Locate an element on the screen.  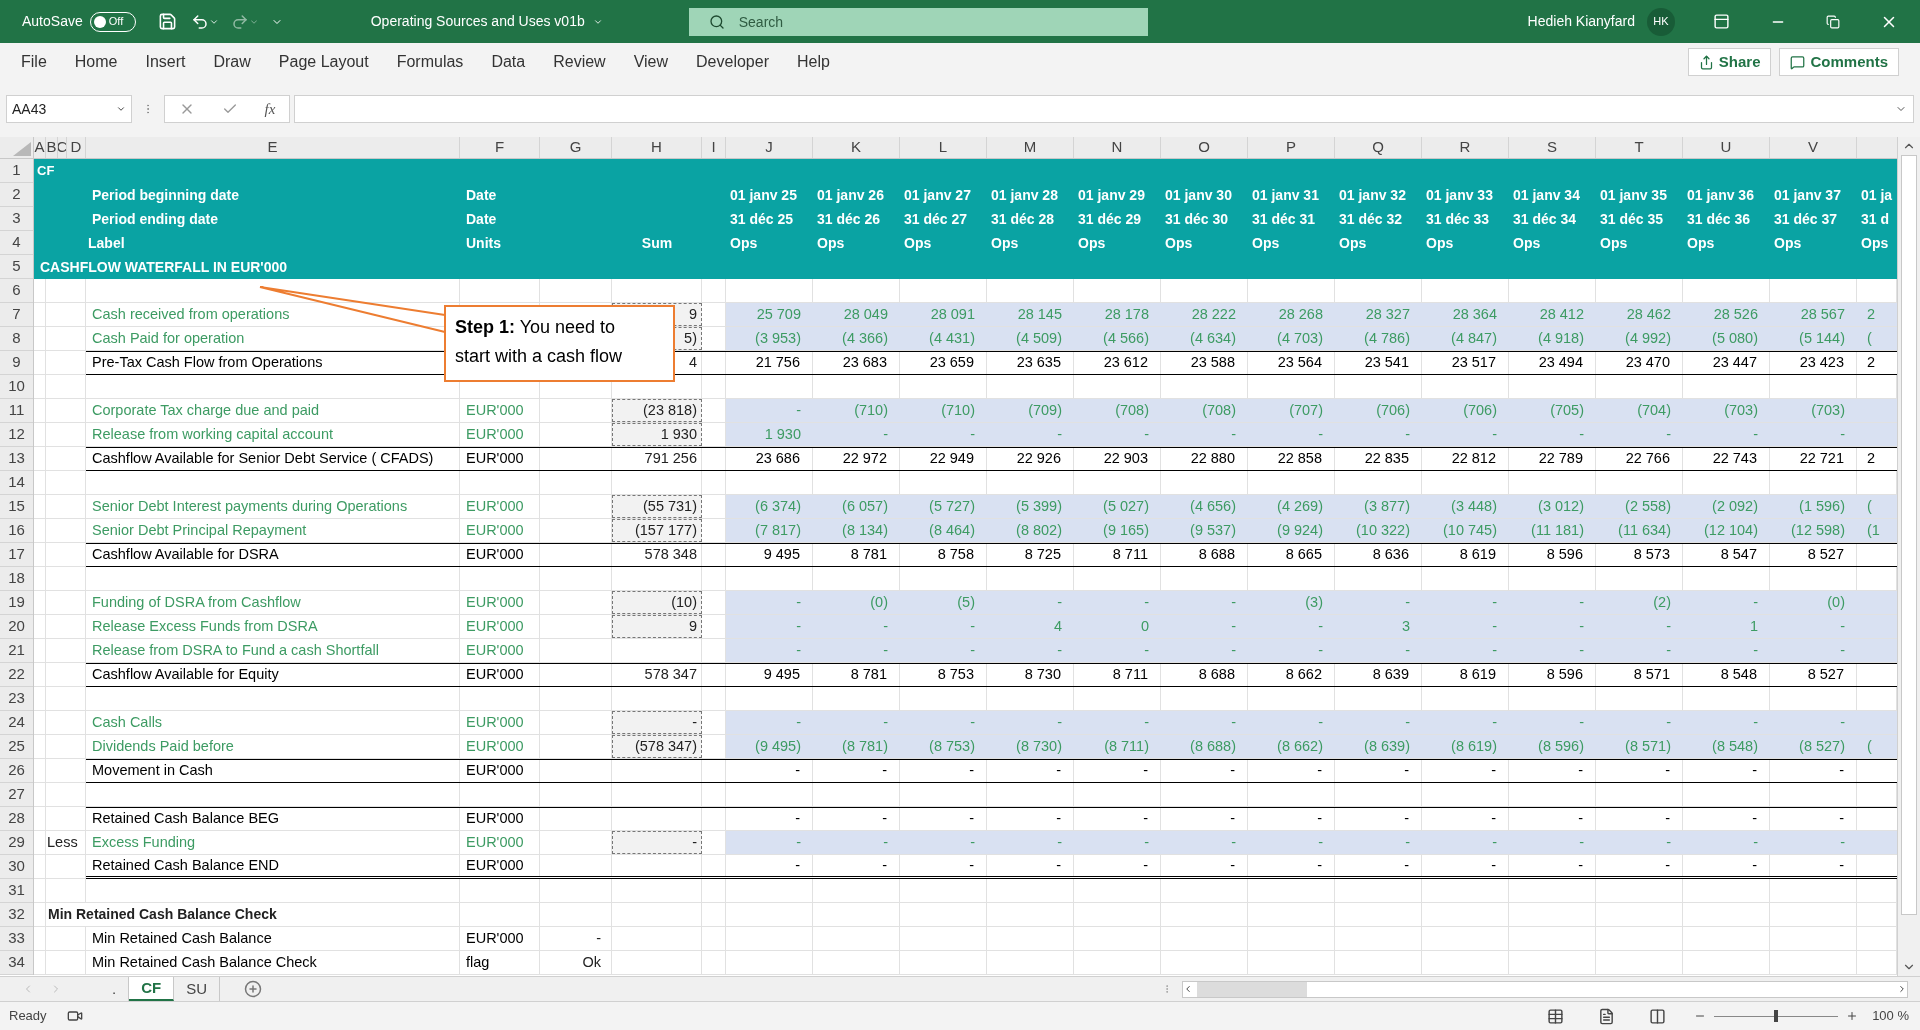
column-header: L is located at coordinates (943, 147).